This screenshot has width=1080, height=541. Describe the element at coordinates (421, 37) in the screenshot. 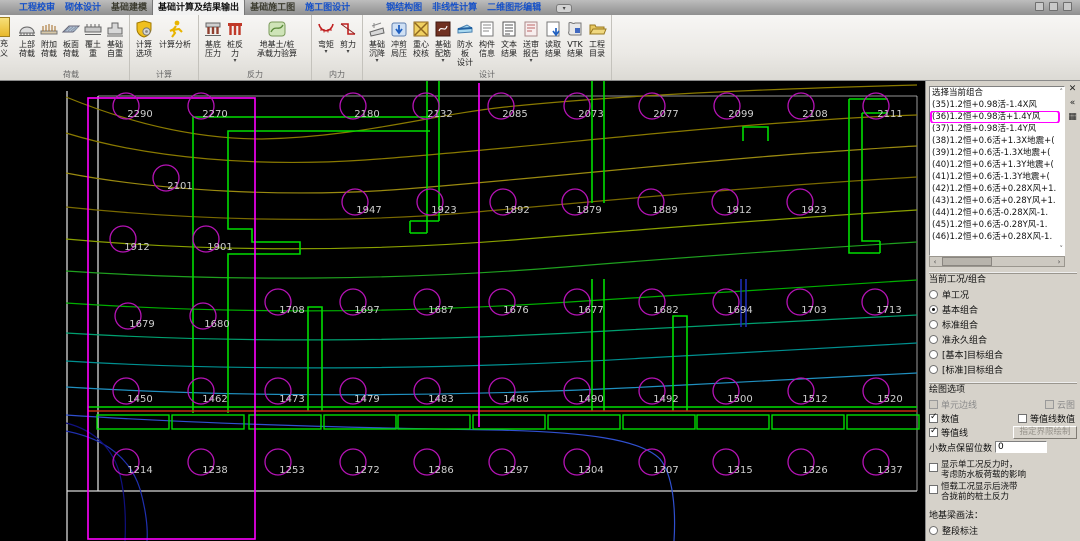

I see `ribbon-button-重心校核: 重心 校核` at that location.